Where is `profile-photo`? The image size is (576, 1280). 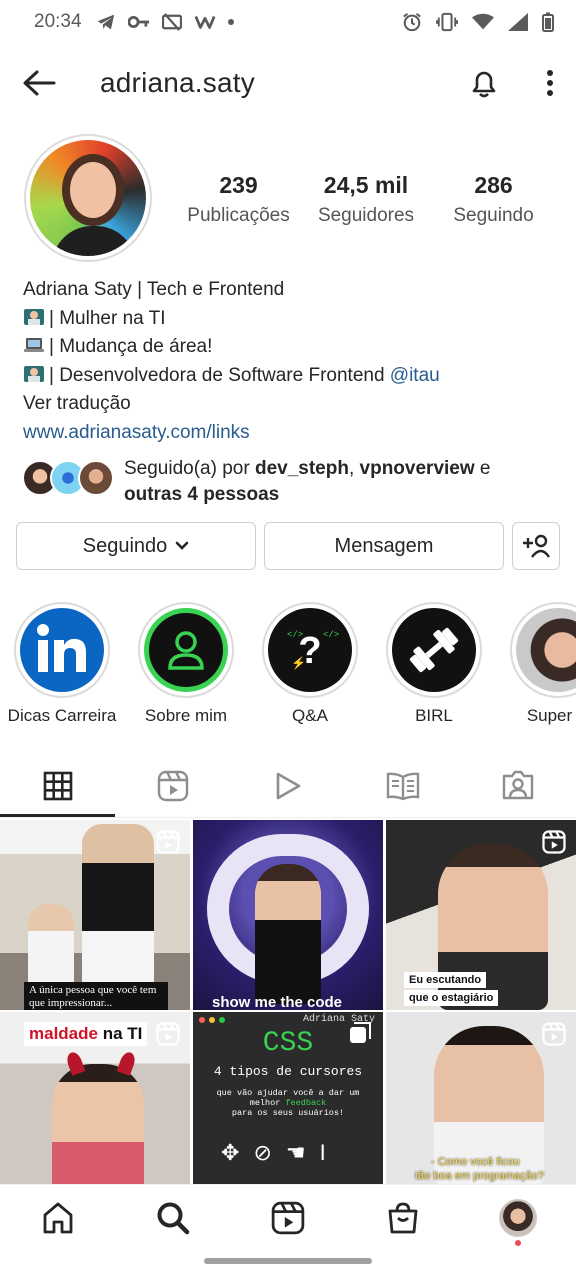
profile-photo is located at coordinates (88, 198).